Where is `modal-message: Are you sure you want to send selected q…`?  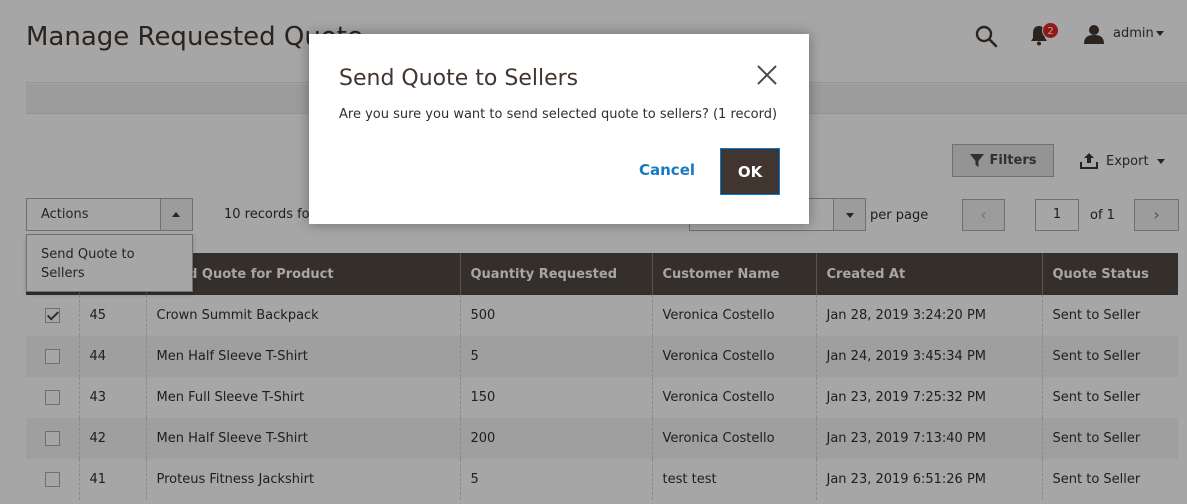
modal-message: Are you sure you want to send selected q… is located at coordinates (558, 114).